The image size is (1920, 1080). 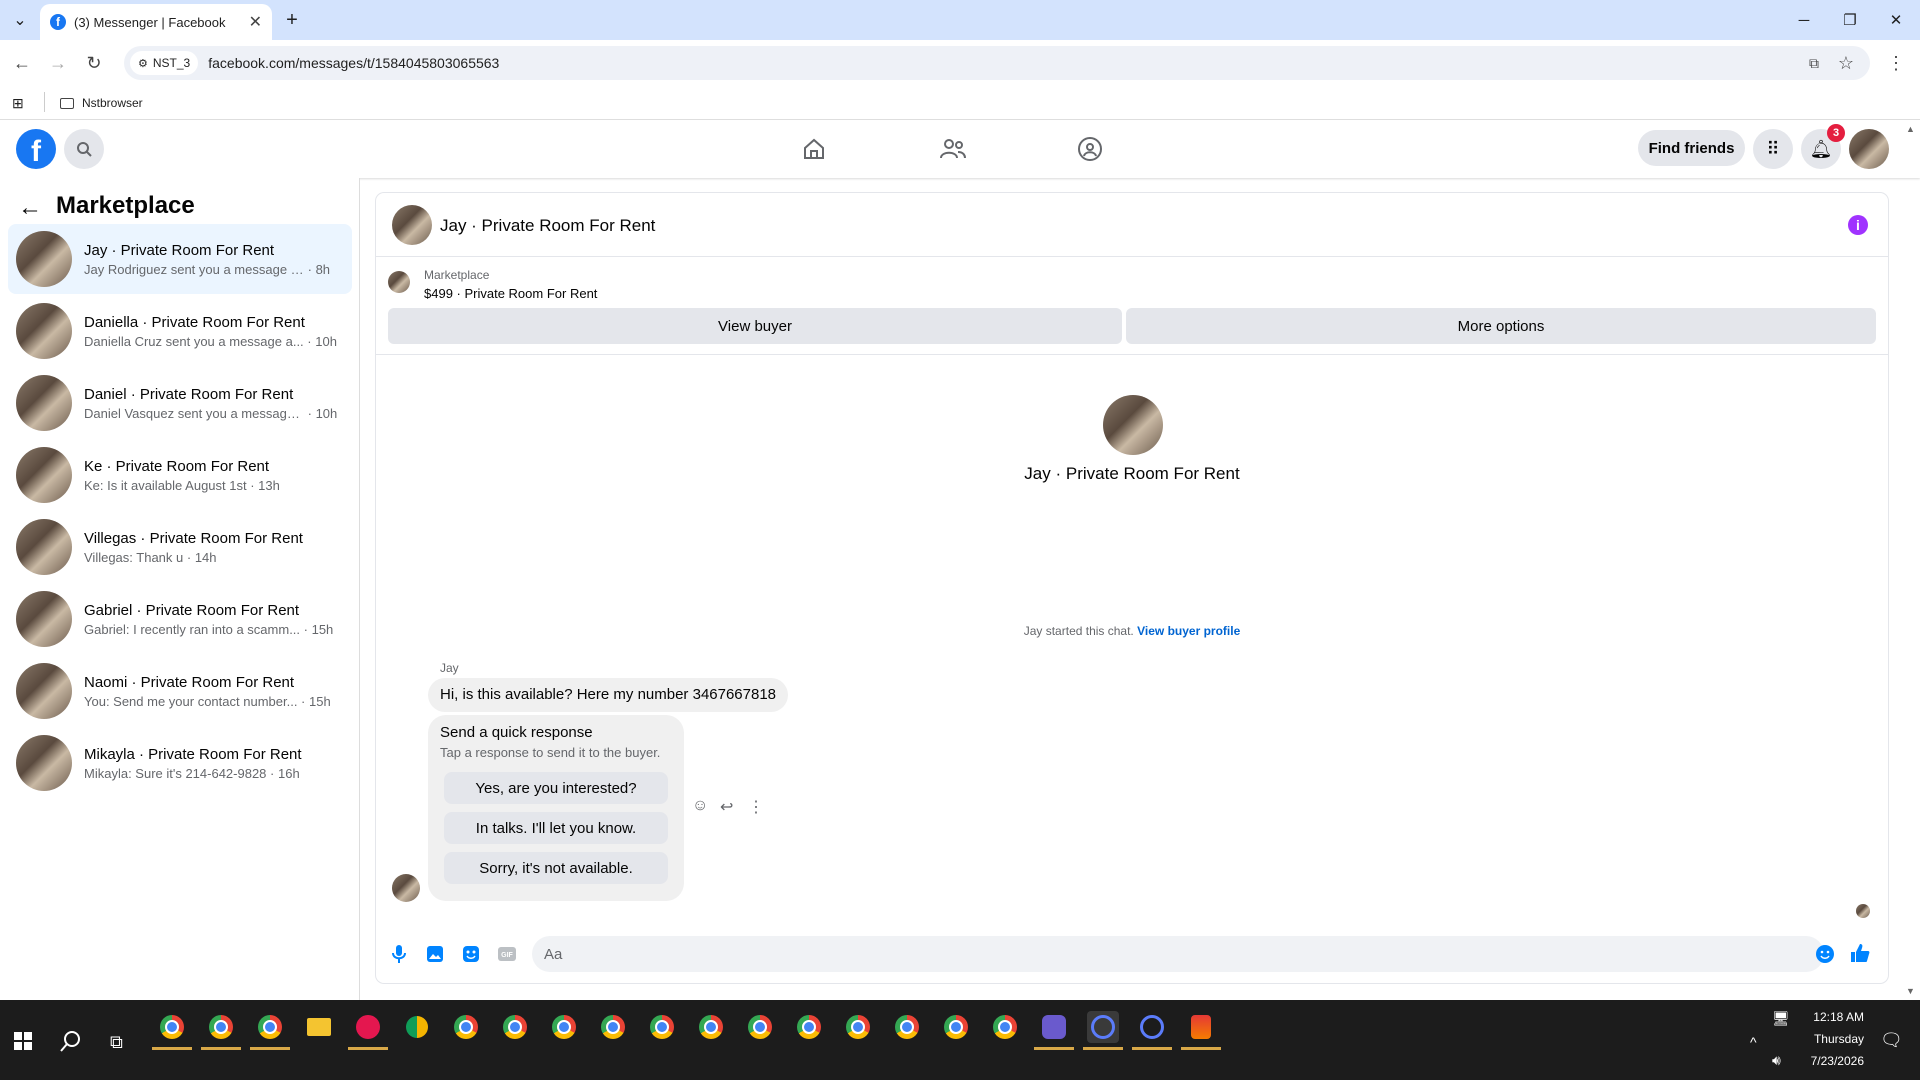 What do you see at coordinates (1863, 911) in the screenshot?
I see `seen-indicator` at bounding box center [1863, 911].